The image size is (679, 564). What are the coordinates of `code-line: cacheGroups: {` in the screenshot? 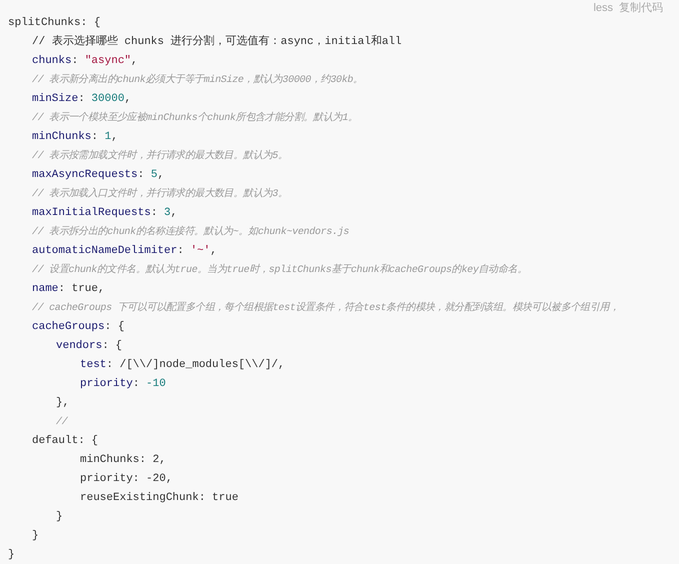 It's located at (78, 327).